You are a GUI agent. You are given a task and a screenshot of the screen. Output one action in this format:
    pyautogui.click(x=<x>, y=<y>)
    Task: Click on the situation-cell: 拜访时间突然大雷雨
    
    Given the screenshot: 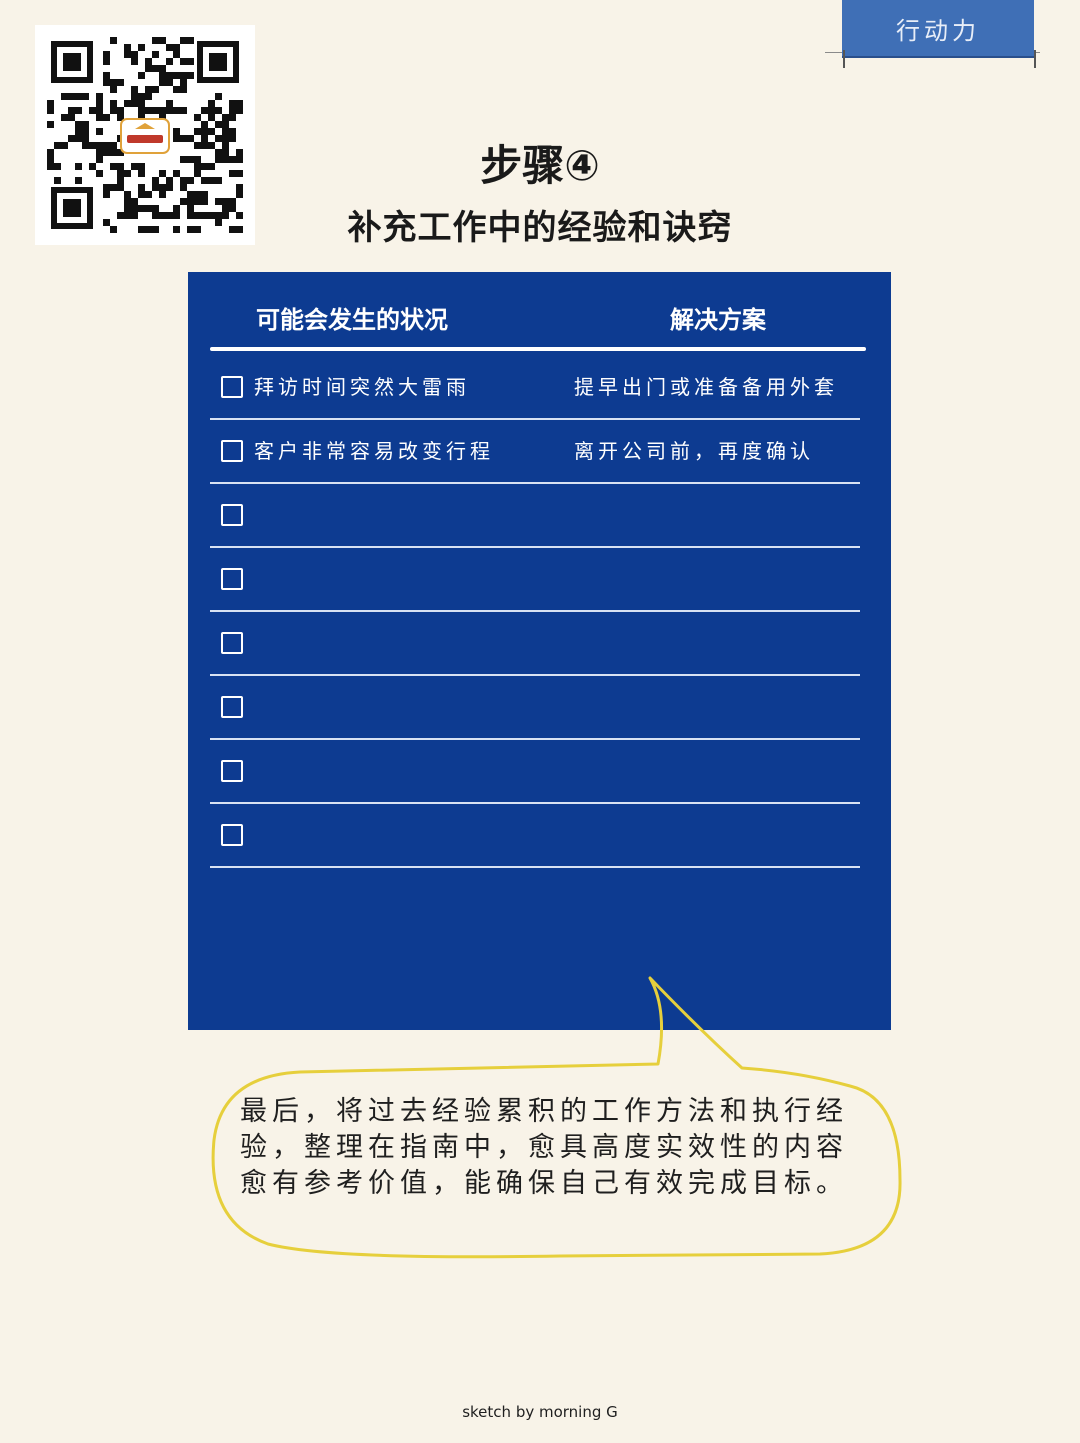 What is the action you would take?
    pyautogui.click(x=362, y=387)
    